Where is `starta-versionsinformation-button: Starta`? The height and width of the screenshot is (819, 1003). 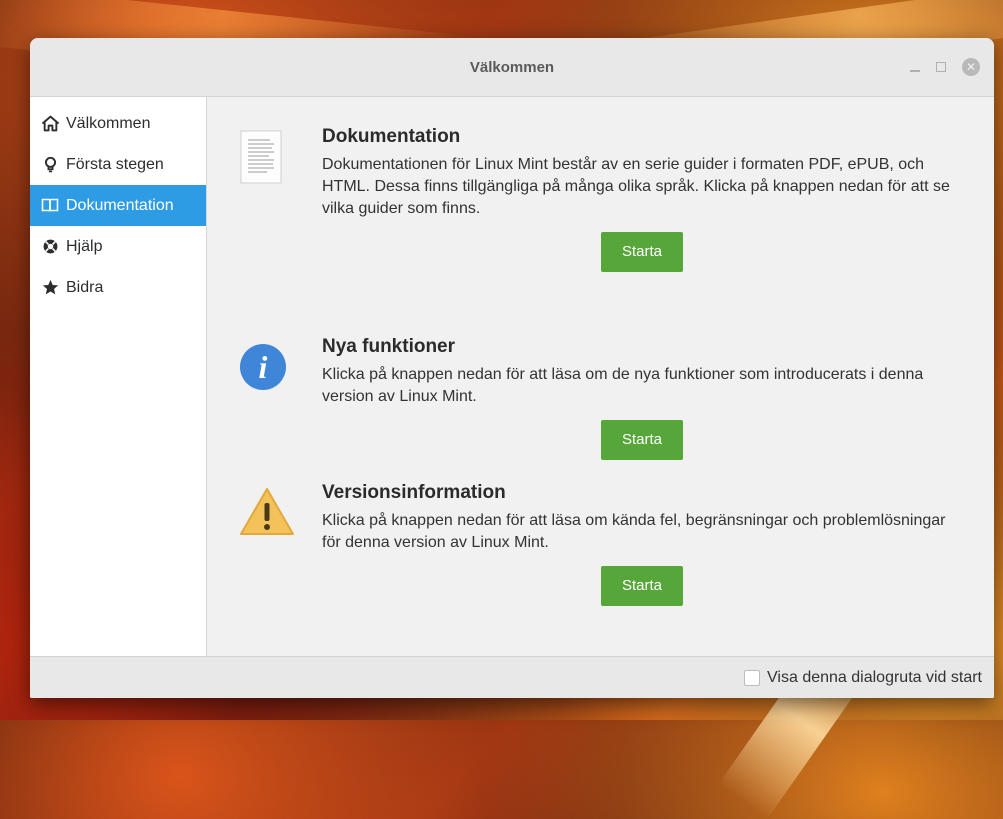 starta-versionsinformation-button: Starta is located at coordinates (642, 586).